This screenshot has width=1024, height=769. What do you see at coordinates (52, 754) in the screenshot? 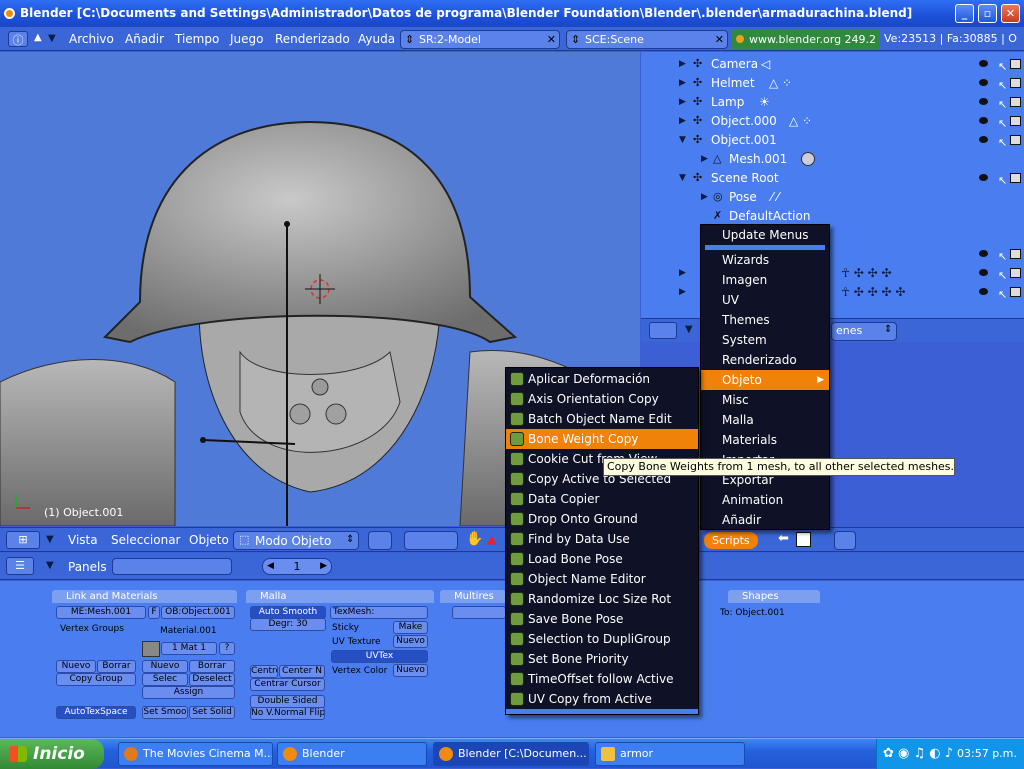
I see `start-button: Inicio` at bounding box center [52, 754].